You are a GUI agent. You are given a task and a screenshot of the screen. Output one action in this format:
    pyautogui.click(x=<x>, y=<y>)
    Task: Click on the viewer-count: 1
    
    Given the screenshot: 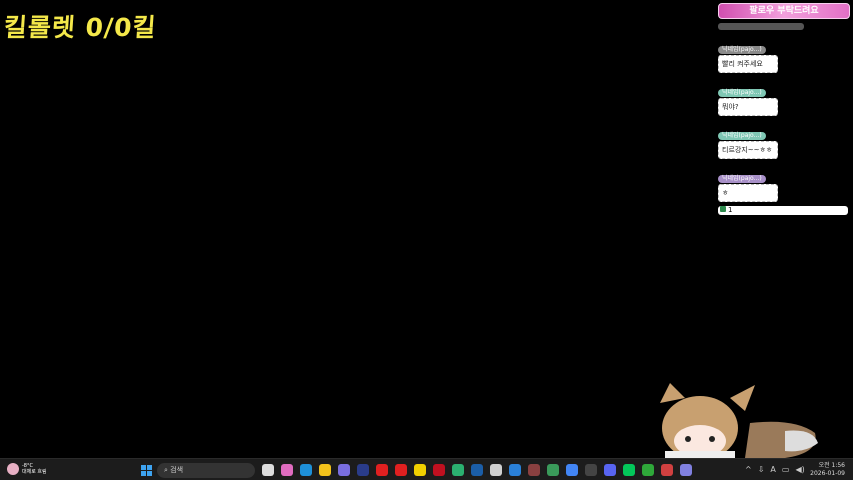 What is the action you would take?
    pyautogui.click(x=783, y=210)
    